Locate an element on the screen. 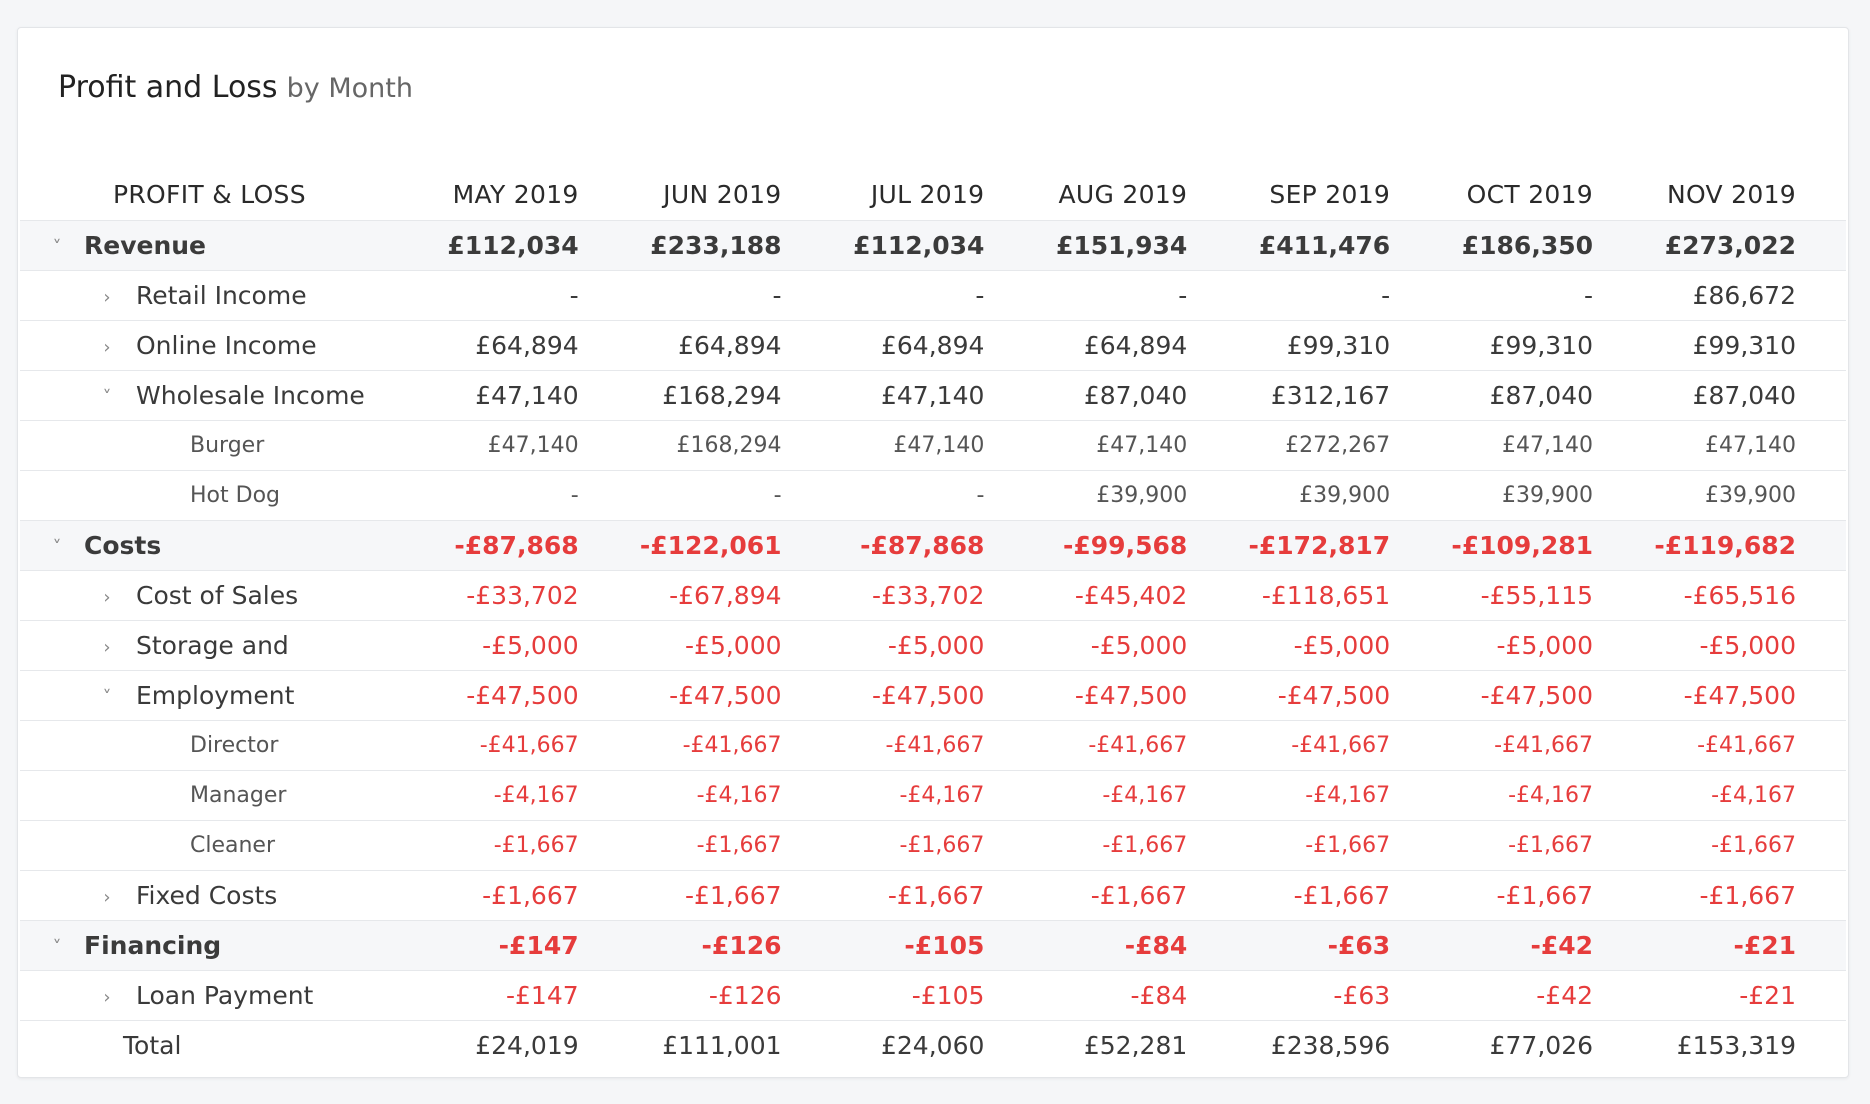  row-label-cell: Director is located at coordinates (223, 745).